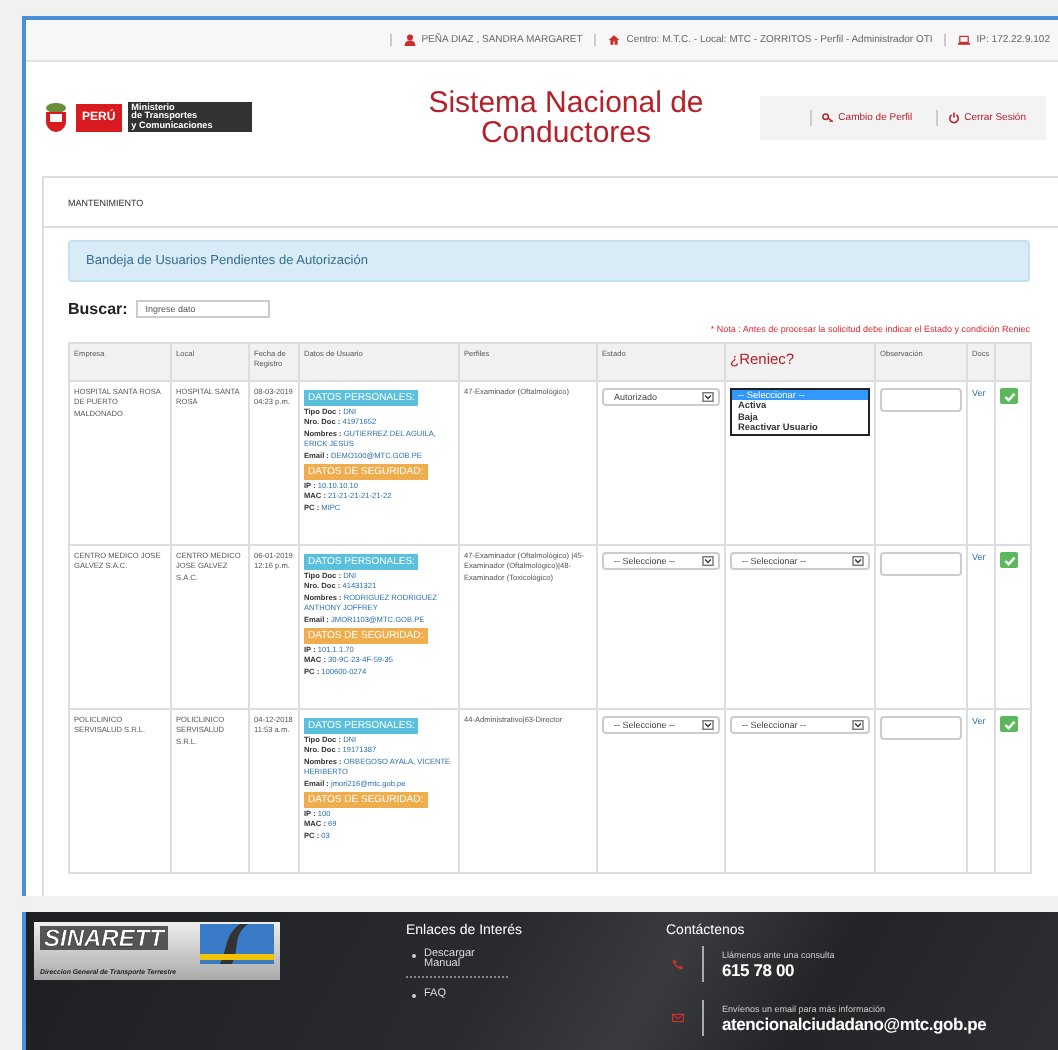 The height and width of the screenshot is (1050, 1058). Describe the element at coordinates (759, 969) in the screenshot. I see `contact-value: 615 78 00` at that location.